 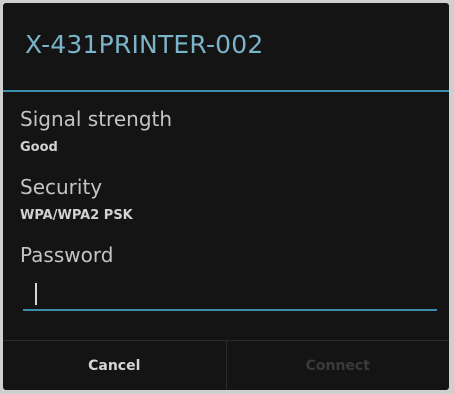 I want to click on dialog-button-bar: Cancel Connect, so click(x=226, y=365).